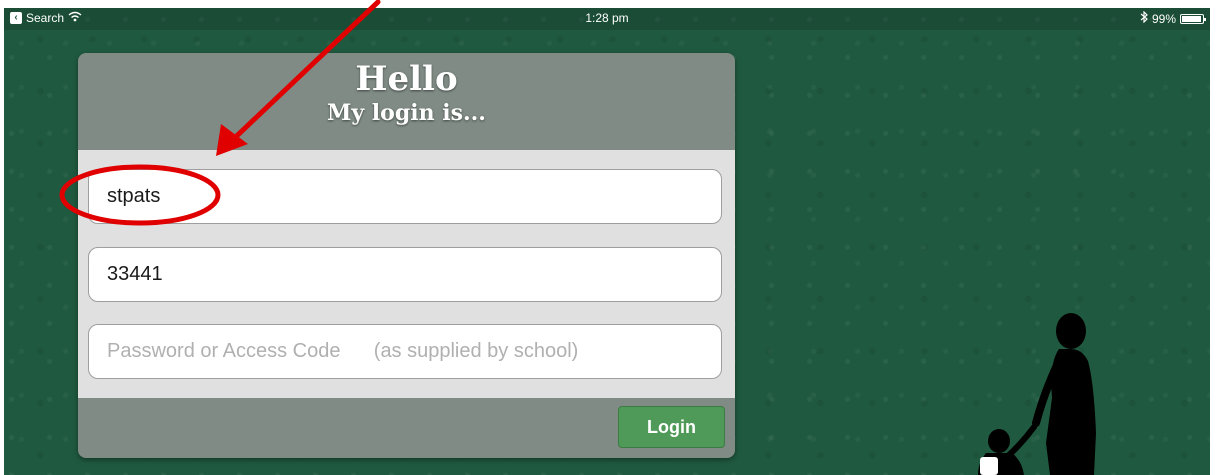  Describe the element at coordinates (140, 195) in the screenshot. I see `red-highlight-circle` at that location.